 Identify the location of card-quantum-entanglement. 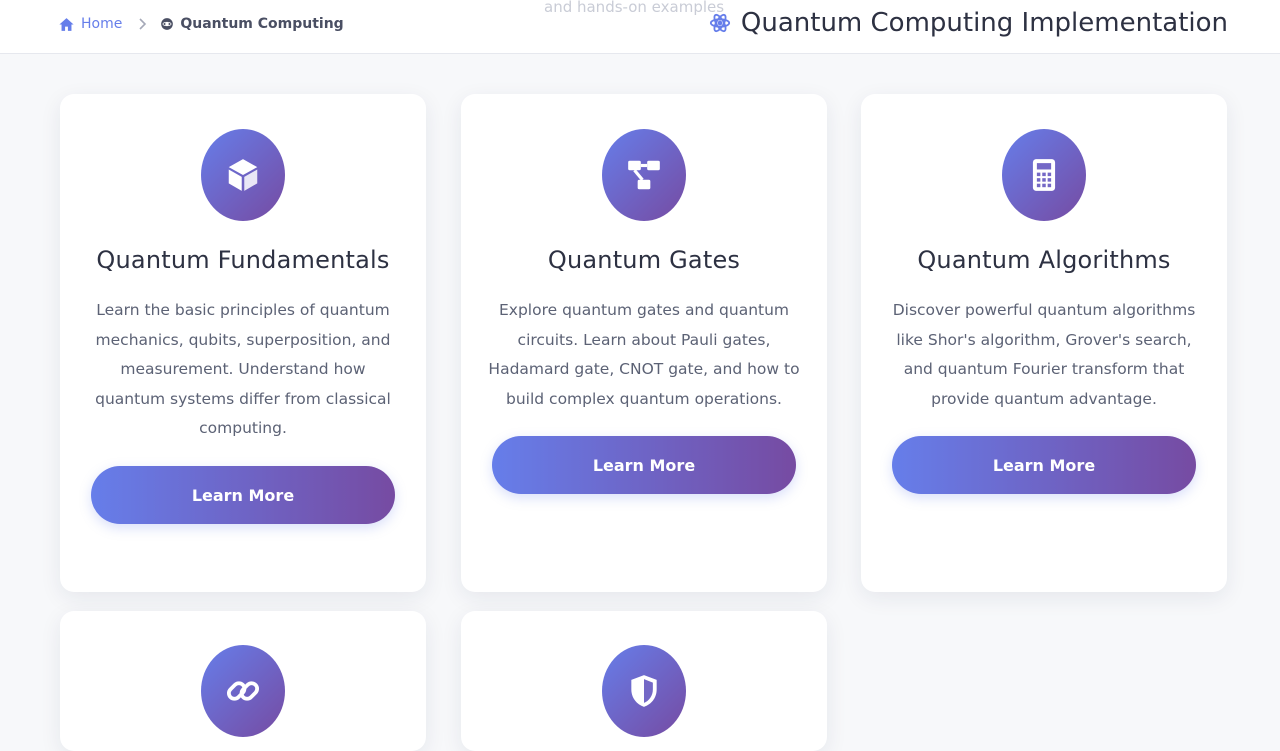
(243, 681).